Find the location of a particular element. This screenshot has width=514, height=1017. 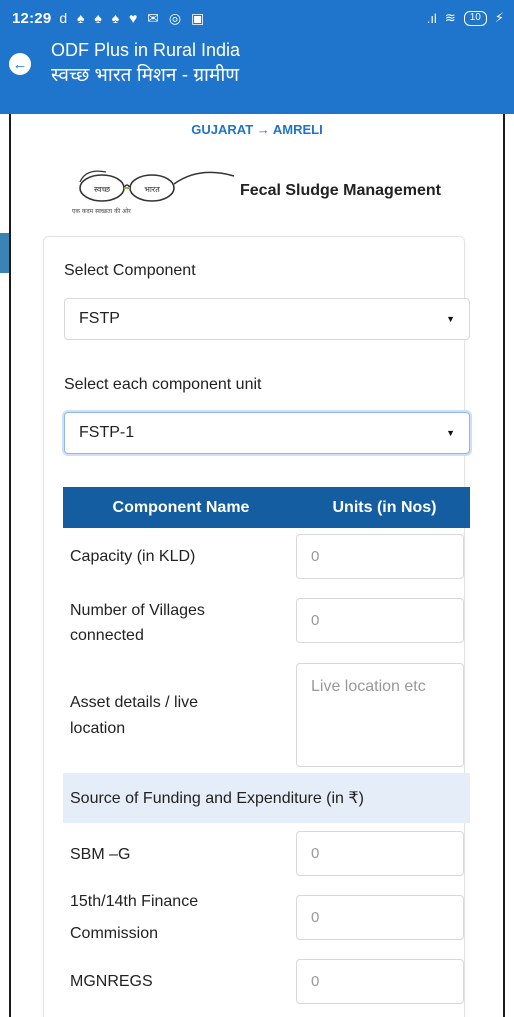

status-bar: 12:29 d ♠ ♠ ♠ ♥ ✉ ◎ ▣ .ıl ≋ 10 ⚡ is located at coordinates (257, 18).